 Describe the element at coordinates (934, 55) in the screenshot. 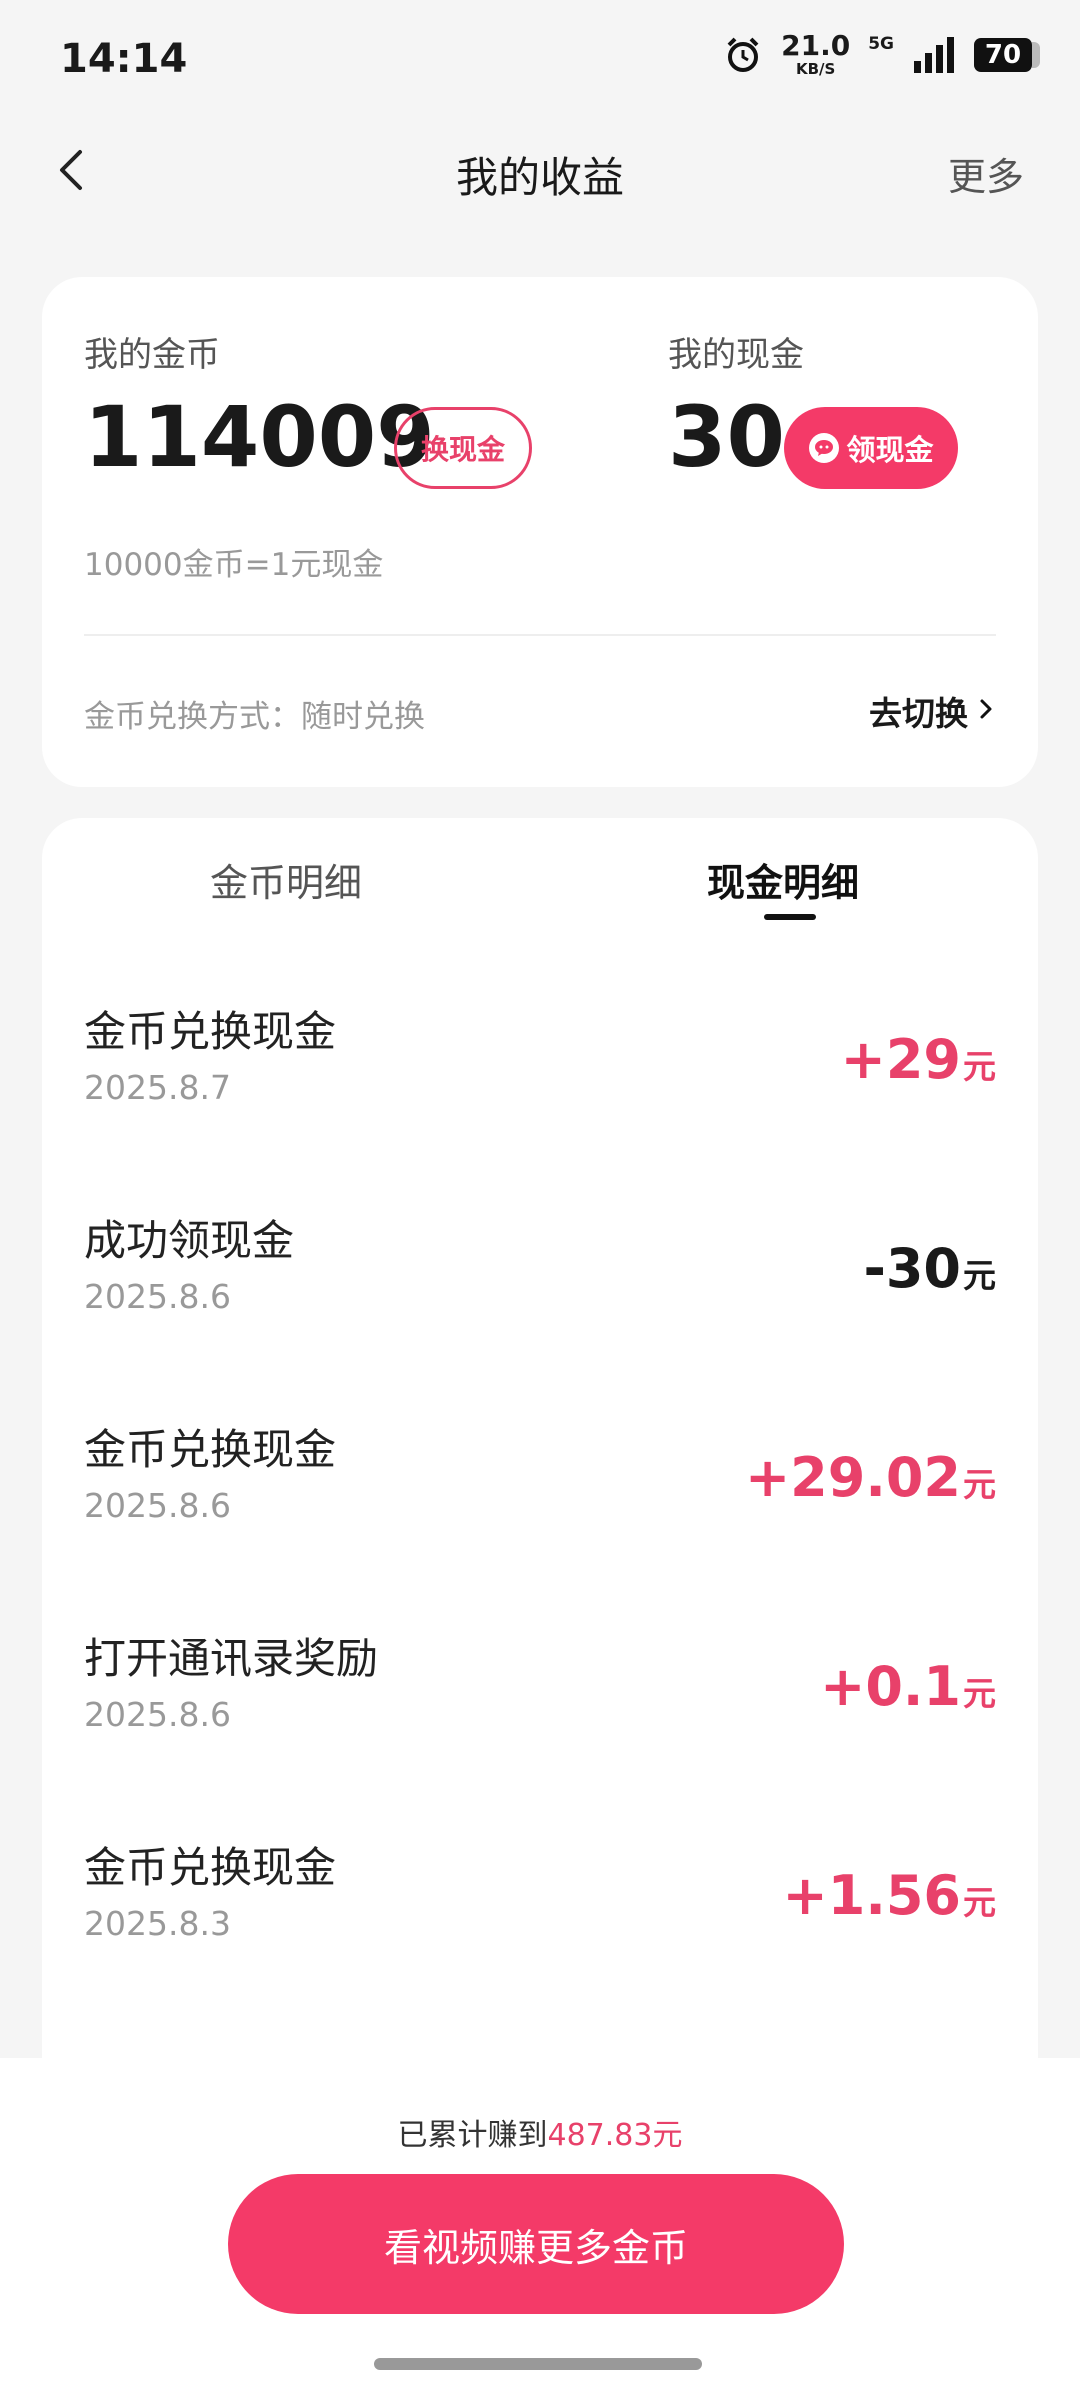

I see `signal-icon` at that location.